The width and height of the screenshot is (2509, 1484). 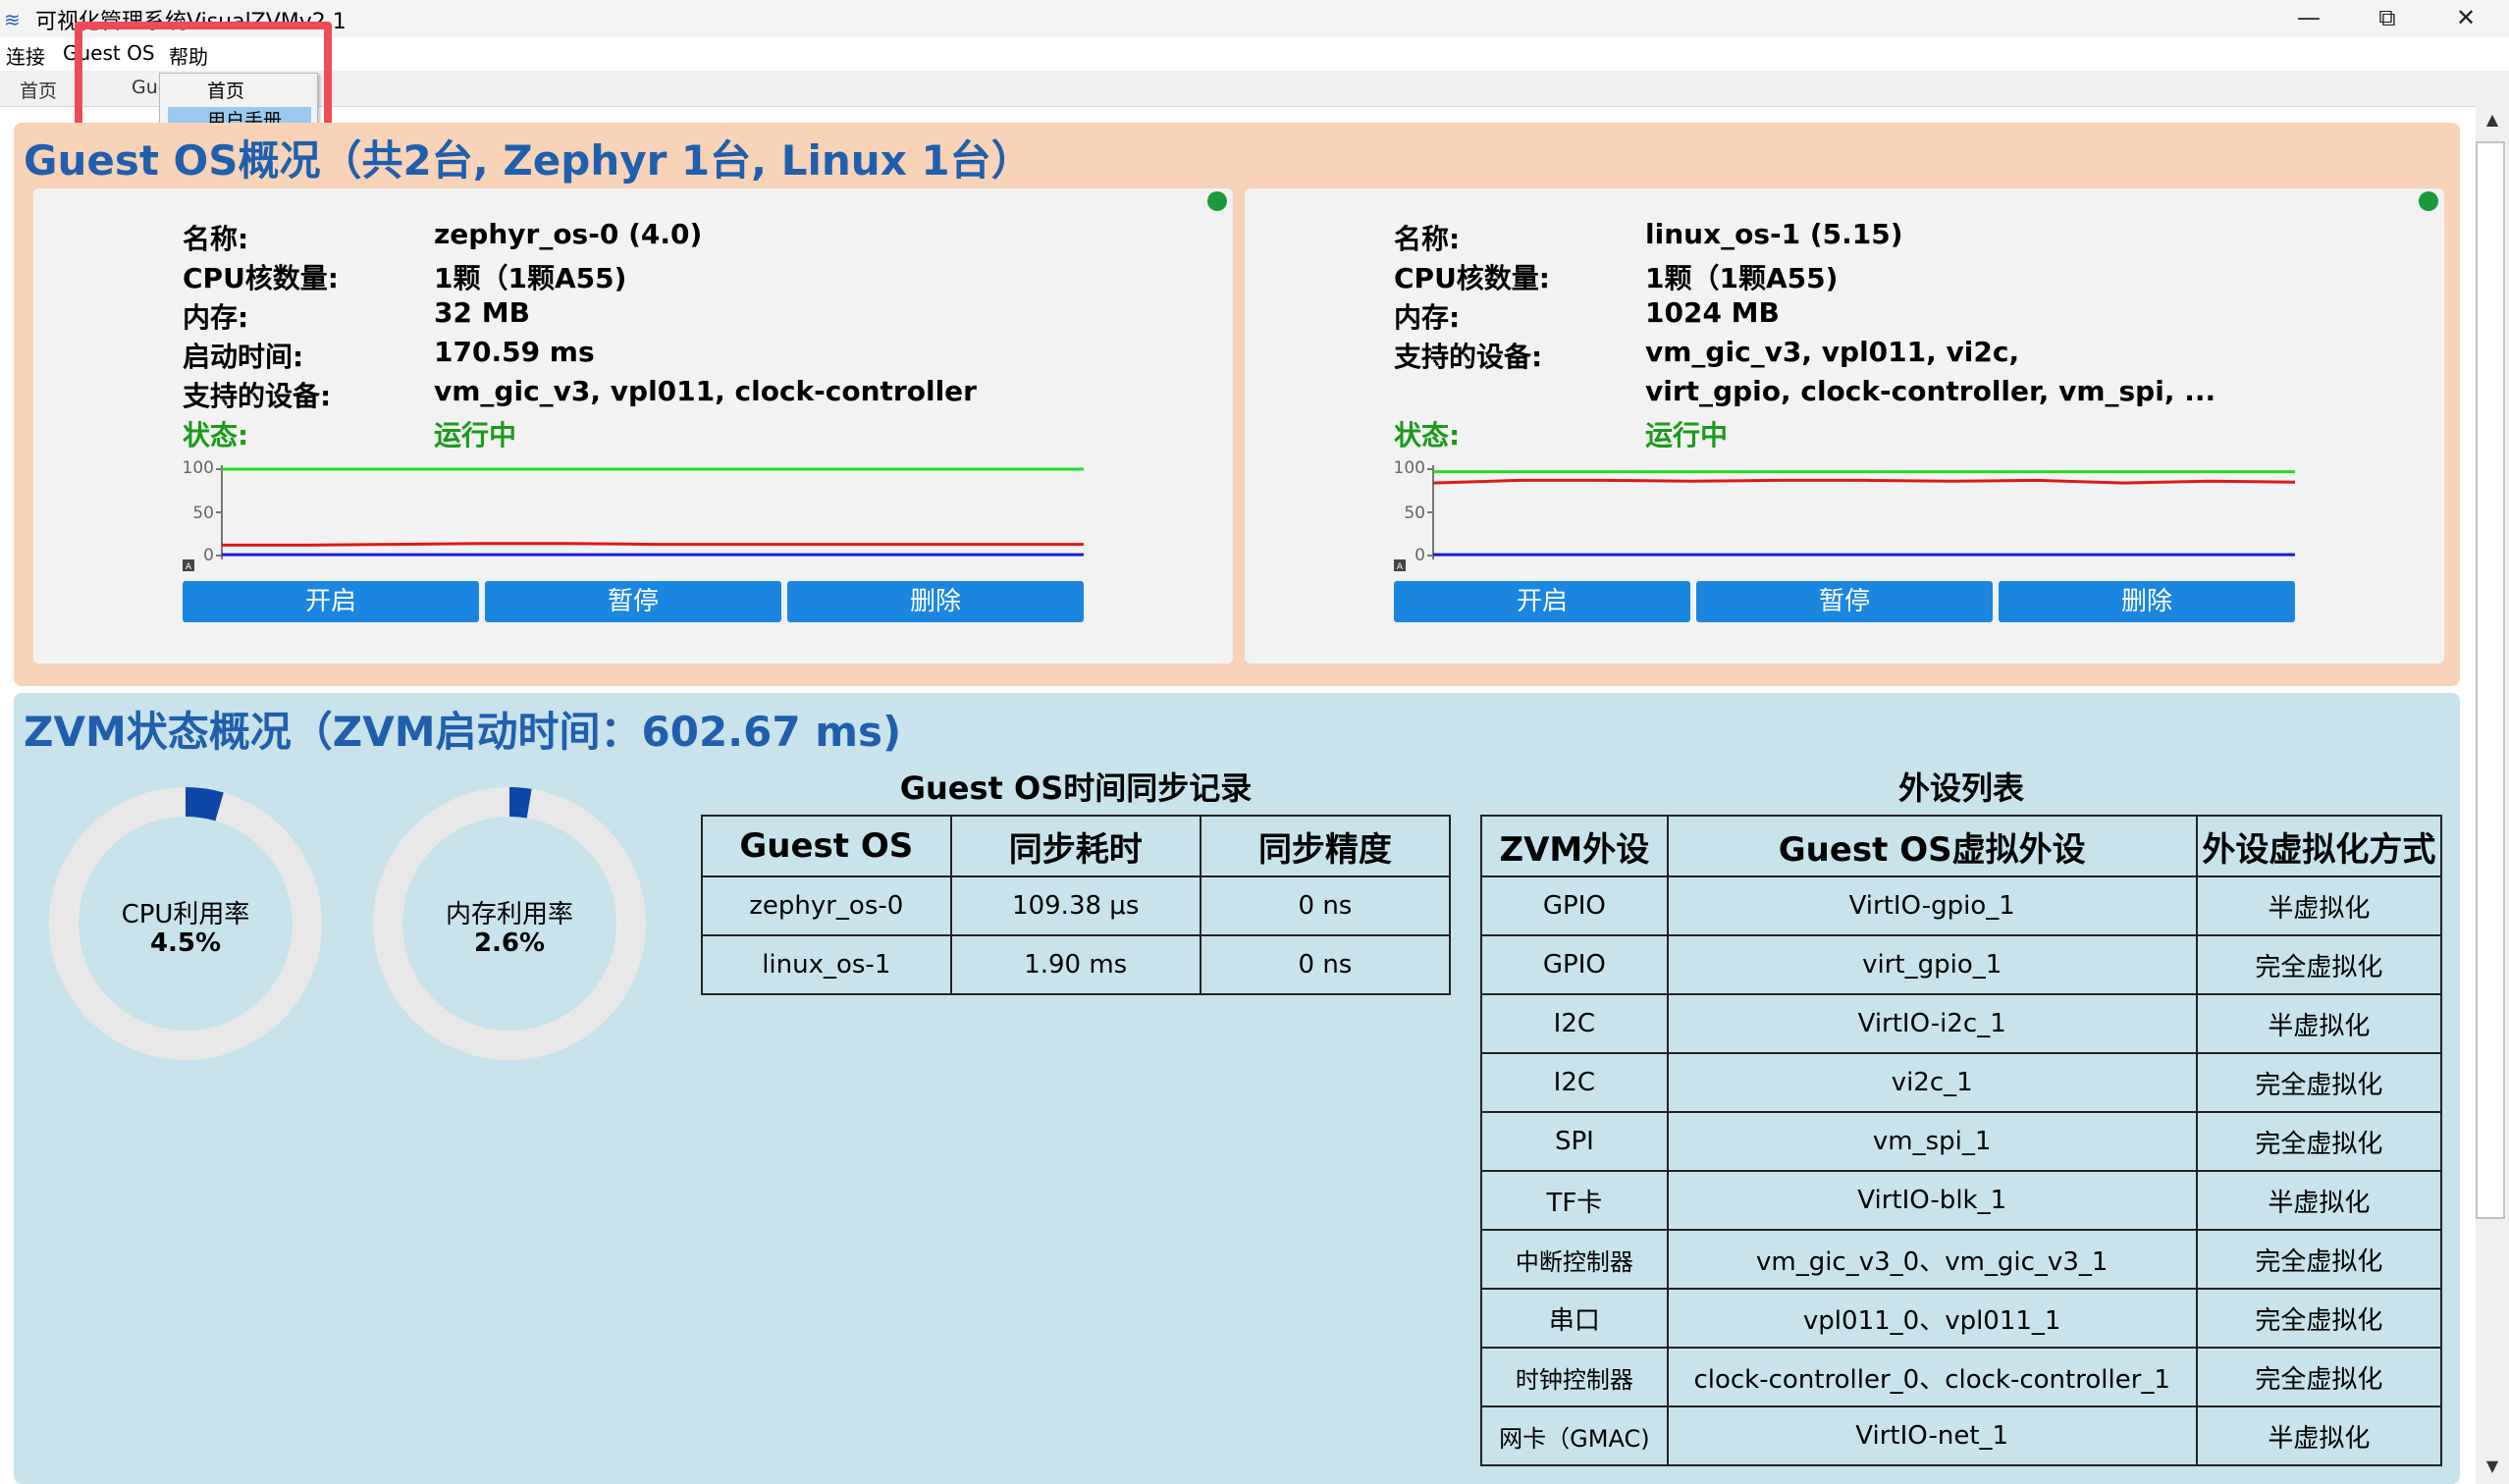 What do you see at coordinates (1932, 1436) in the screenshot?
I see `table-cell: VirtIO-net_1` at bounding box center [1932, 1436].